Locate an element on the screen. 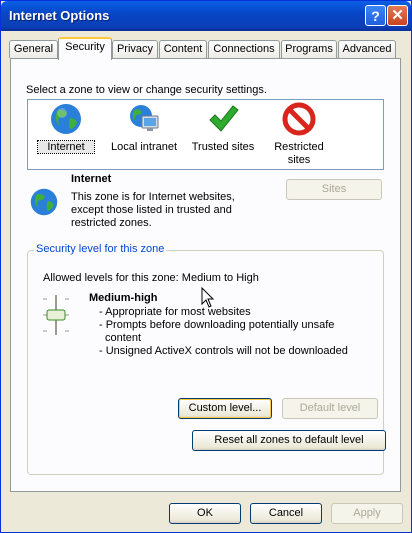 The image size is (412, 533). zone-label: Local intranet is located at coordinates (144, 147).